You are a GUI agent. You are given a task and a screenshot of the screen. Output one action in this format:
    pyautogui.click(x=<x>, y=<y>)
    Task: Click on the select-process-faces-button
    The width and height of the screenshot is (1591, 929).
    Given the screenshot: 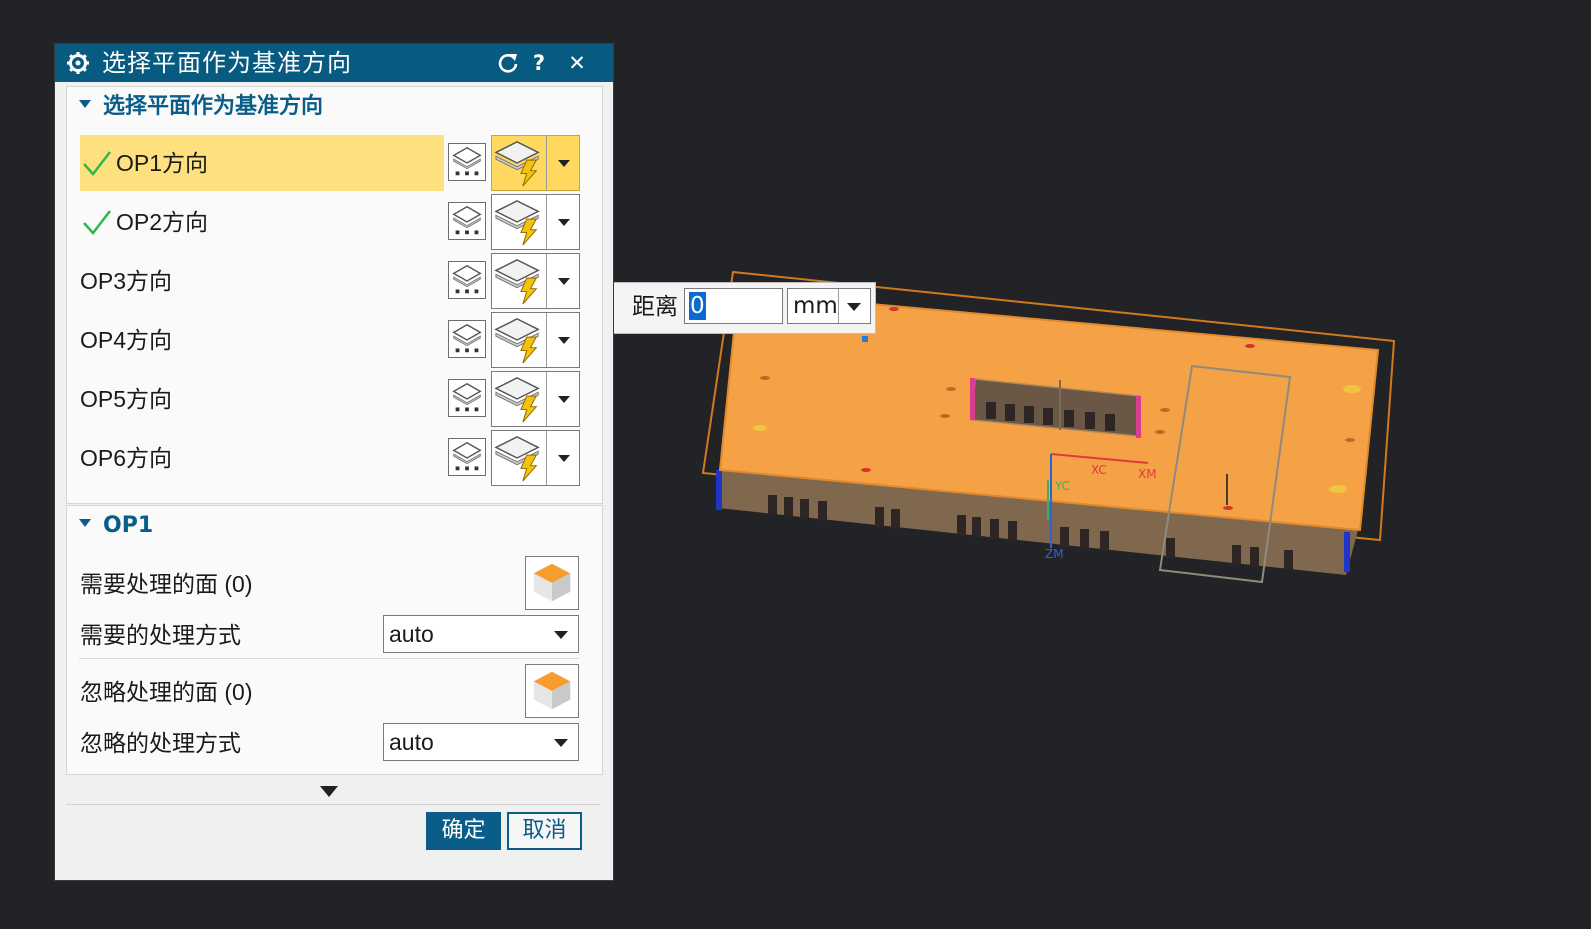 What is the action you would take?
    pyautogui.click(x=552, y=583)
    